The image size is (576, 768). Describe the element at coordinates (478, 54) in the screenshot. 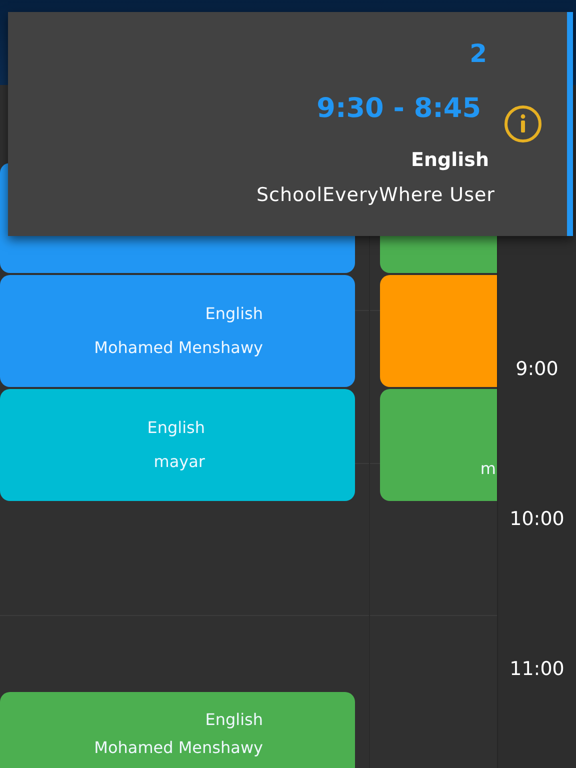

I see `lesson-number: 2` at that location.